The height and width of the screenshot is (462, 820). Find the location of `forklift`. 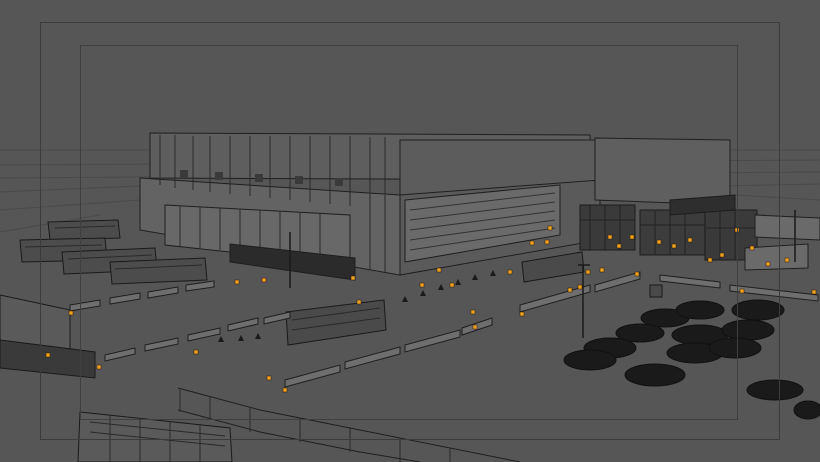

forklift is located at coordinates (656, 291).